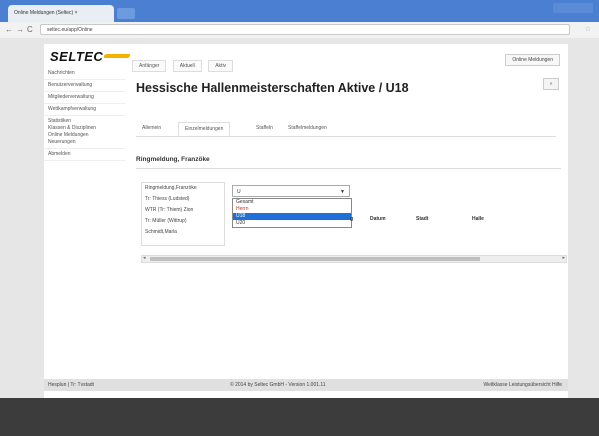 The image size is (599, 436). Describe the element at coordinates (187, 66) in the screenshot. I see `top-tab-aktuell: Aktuell` at that location.